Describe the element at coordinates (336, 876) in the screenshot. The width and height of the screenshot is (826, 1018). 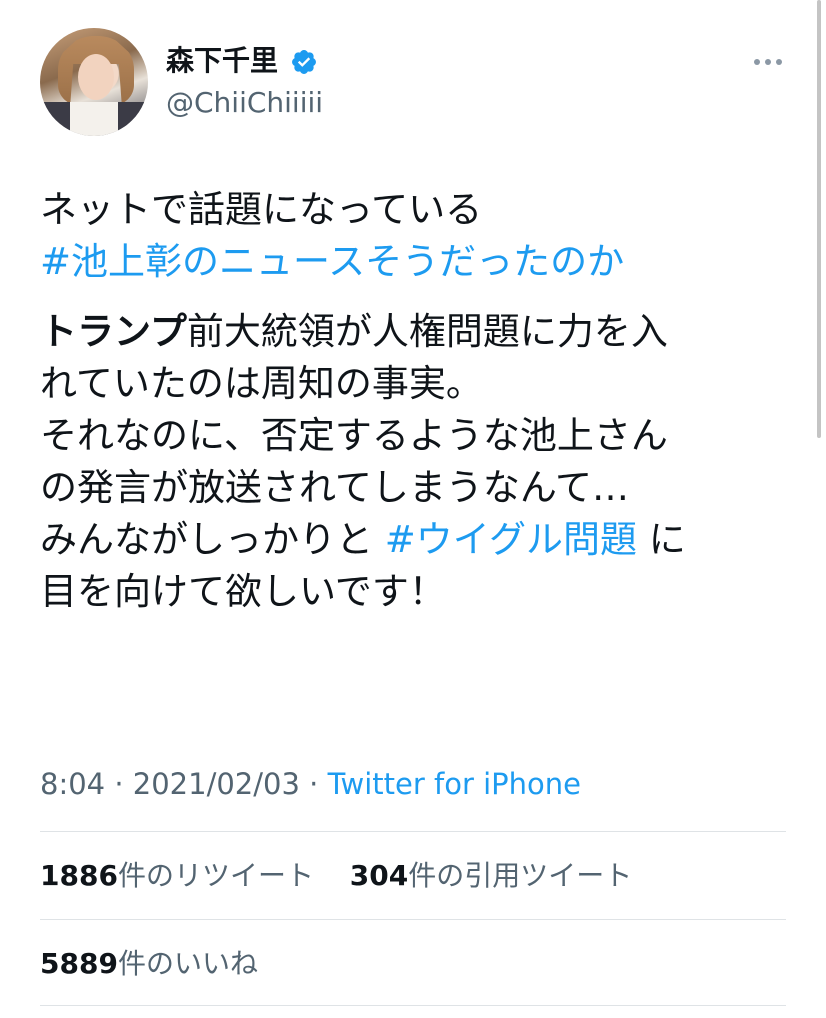
I see `engagement-row: 1886件のリツイート 304件の引用ツイート` at that location.